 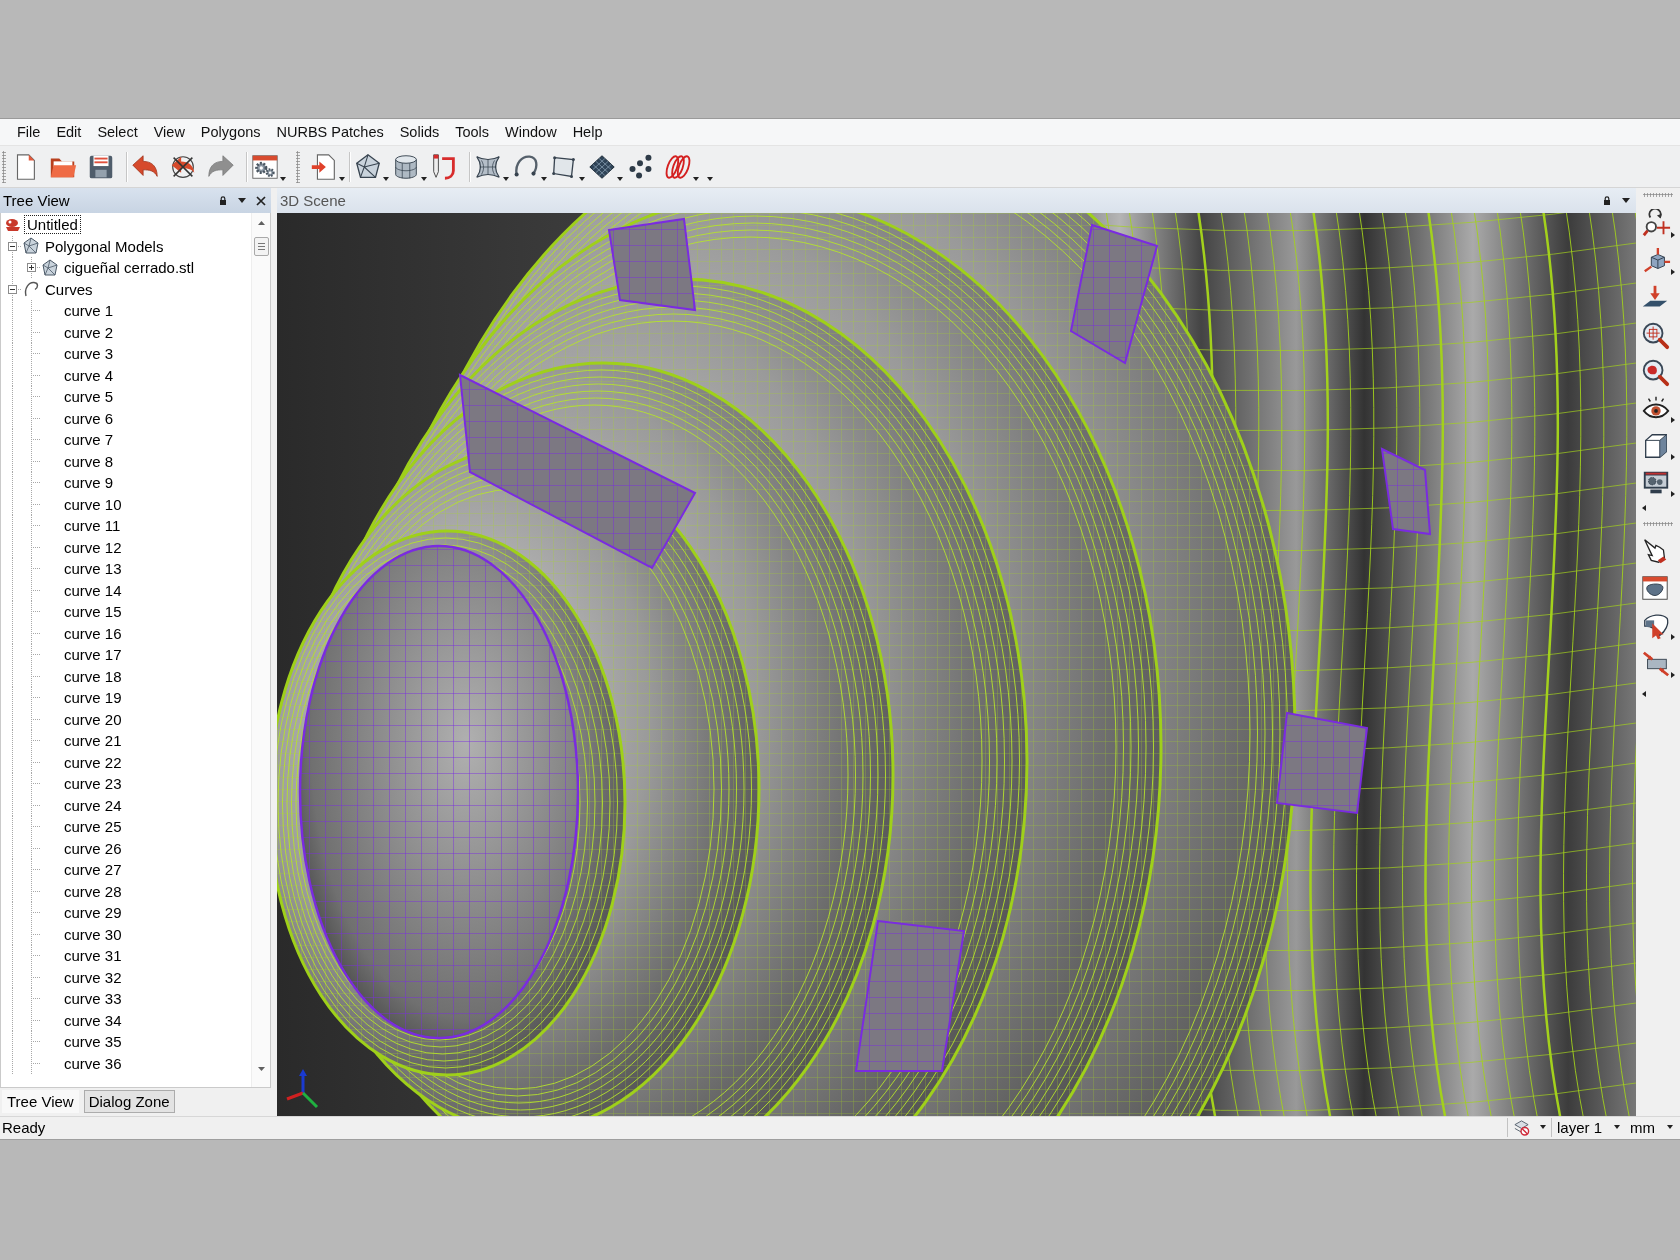 What do you see at coordinates (129, 1101) in the screenshot?
I see `dock-tab: Dialog Zone` at bounding box center [129, 1101].